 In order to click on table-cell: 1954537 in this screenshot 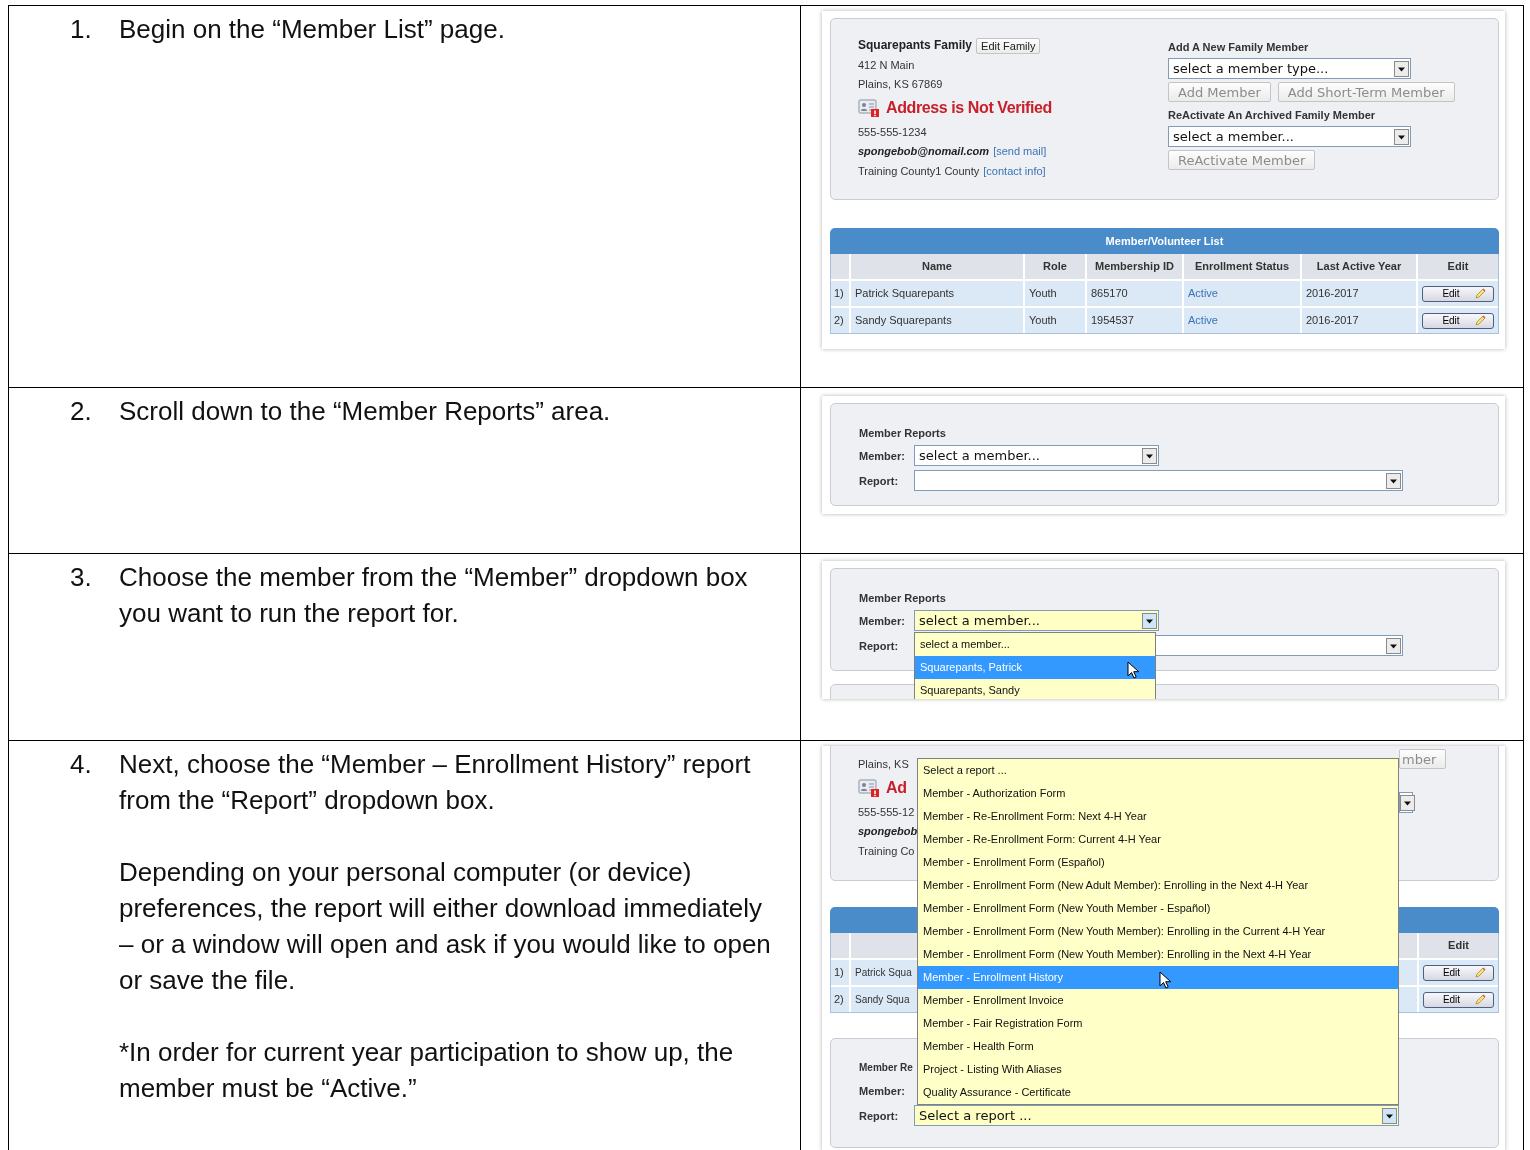, I will do `click(1134, 320)`.